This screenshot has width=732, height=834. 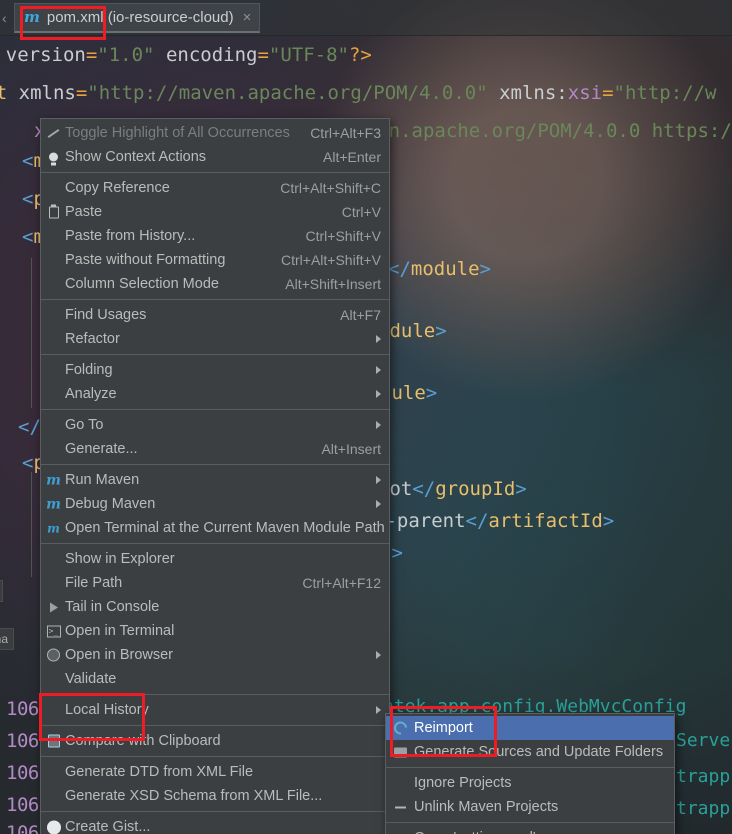 I want to click on menu-item-label: Folding, so click(x=89, y=370).